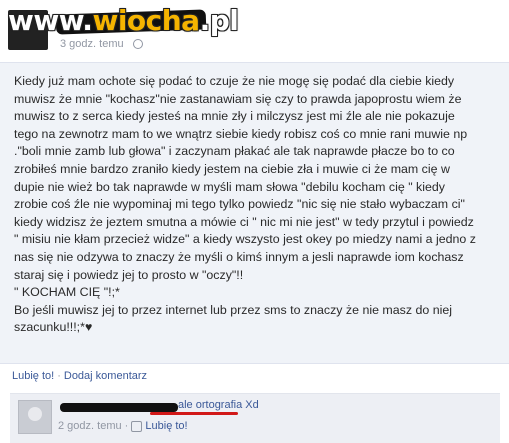 This screenshot has width=509, height=443. I want to click on comment-avatar, so click(35, 417).